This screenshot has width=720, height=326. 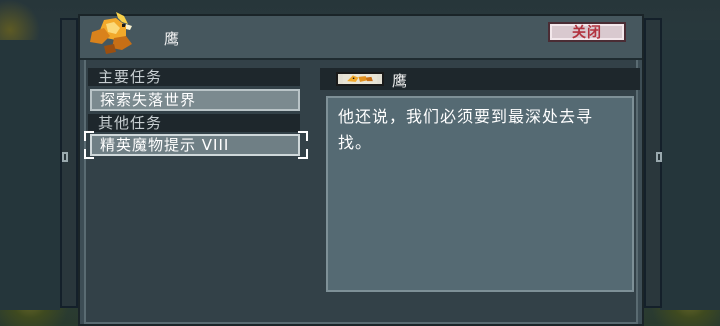 What do you see at coordinates (69, 163) in the screenshot?
I see `panel-left-rail` at bounding box center [69, 163].